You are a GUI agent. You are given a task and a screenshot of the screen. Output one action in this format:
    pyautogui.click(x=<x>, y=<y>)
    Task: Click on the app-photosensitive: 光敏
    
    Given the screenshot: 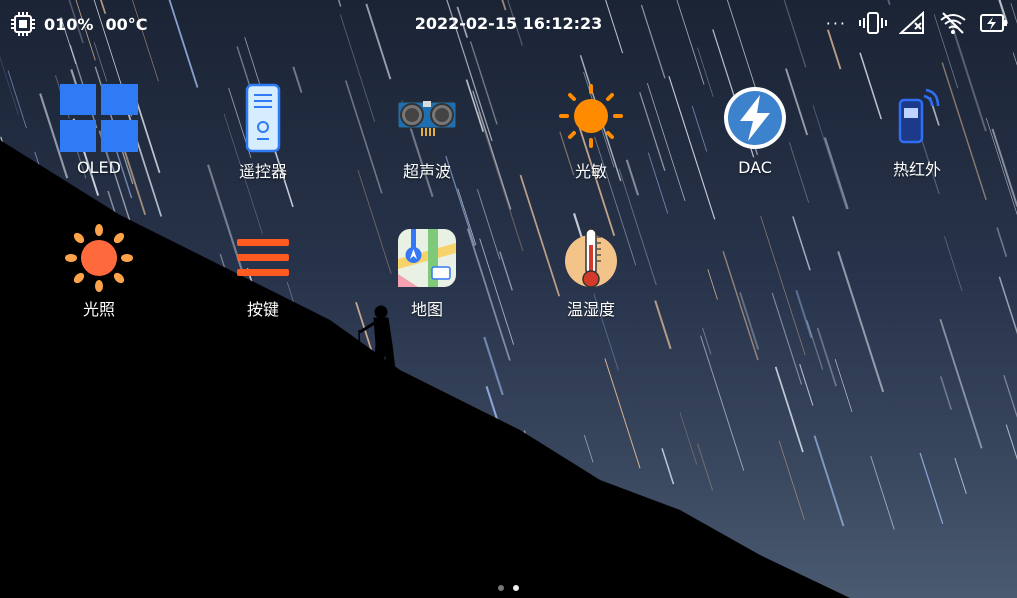 What is the action you would take?
    pyautogui.click(x=591, y=136)
    